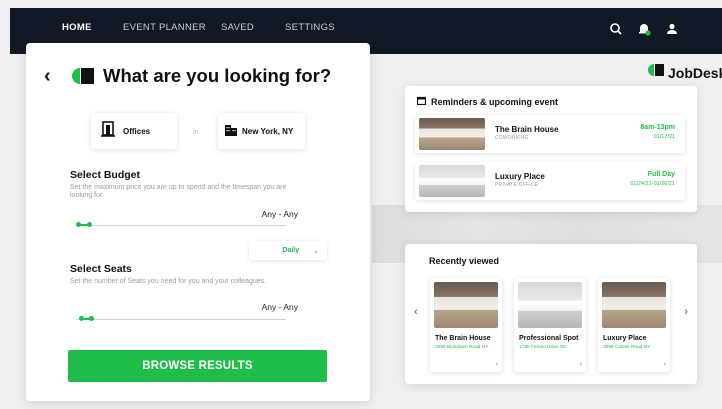 The image size is (722, 409). What do you see at coordinates (291, 250) in the screenshot?
I see `period-value: Daily` at bounding box center [291, 250].